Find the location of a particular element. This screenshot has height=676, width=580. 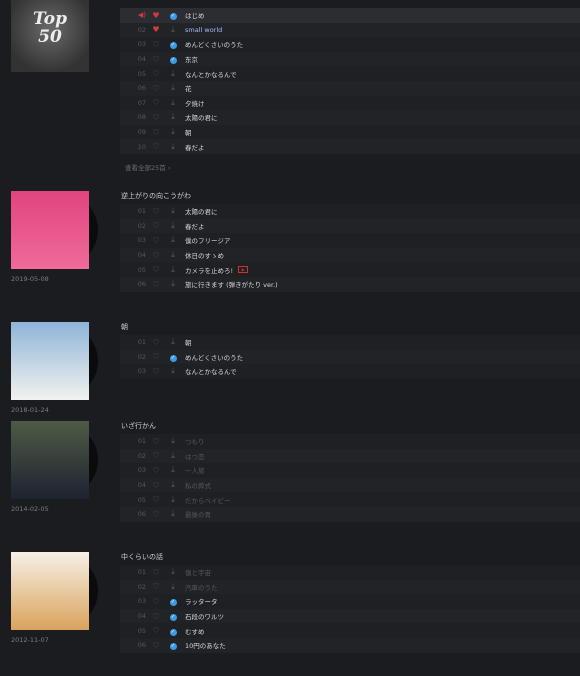

album-title: いざ行かん is located at coordinates (138, 426).